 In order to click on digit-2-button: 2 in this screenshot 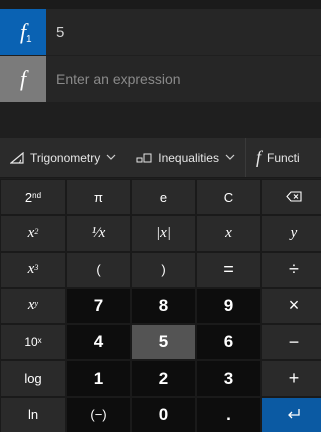, I will do `click(163, 378)`.